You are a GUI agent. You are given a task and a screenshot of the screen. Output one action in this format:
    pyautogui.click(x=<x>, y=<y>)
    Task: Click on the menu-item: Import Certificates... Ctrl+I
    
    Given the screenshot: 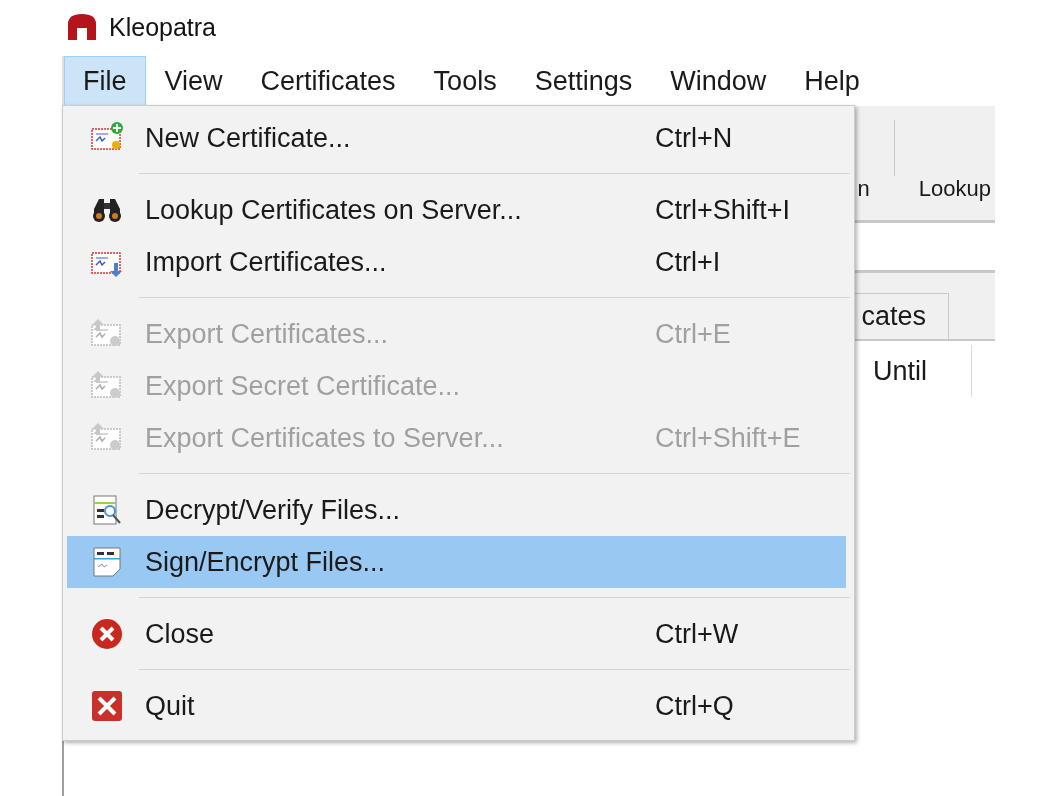 What is the action you would take?
    pyautogui.click(x=456, y=262)
    